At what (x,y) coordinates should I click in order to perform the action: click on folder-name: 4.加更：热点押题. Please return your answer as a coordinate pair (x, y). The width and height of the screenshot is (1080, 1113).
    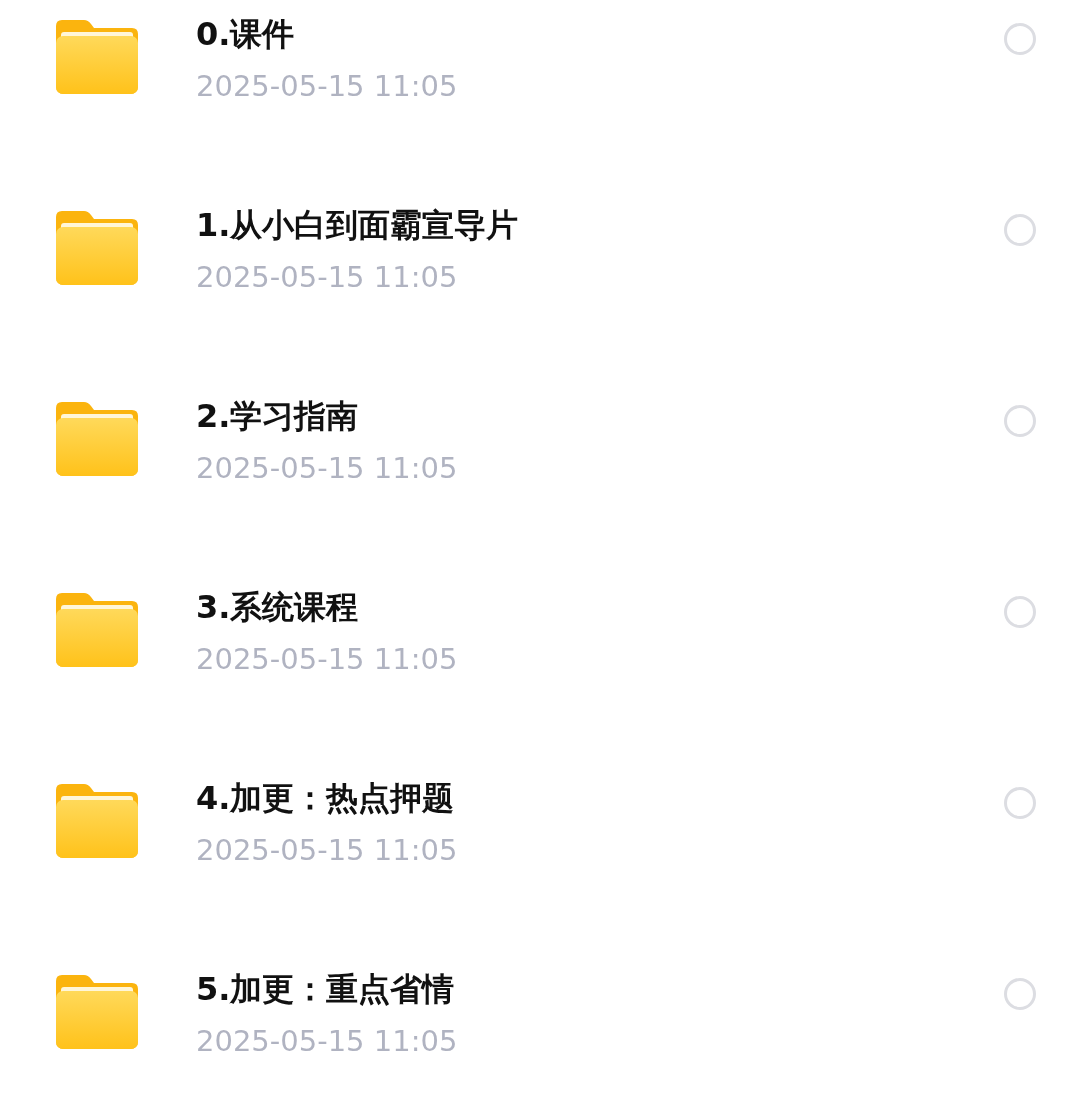
    Looking at the image, I should click on (600, 798).